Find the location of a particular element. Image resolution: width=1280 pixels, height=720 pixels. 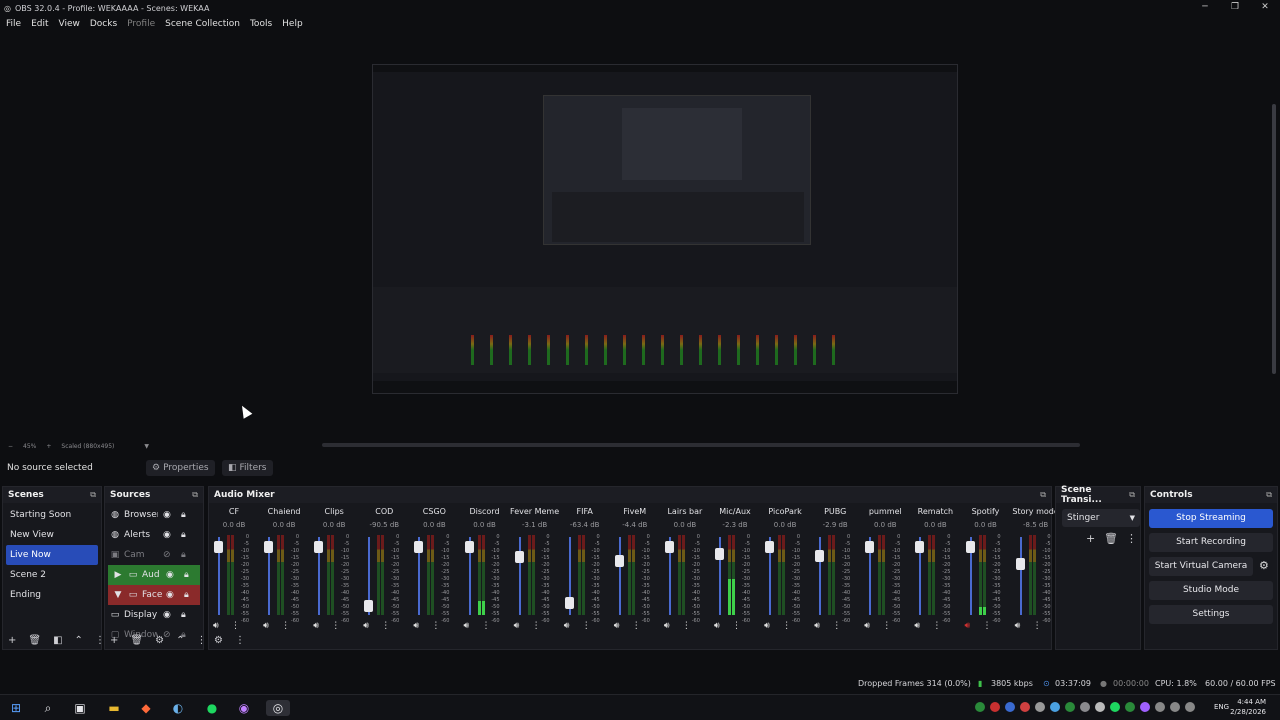

steam-icon: ◐ is located at coordinates (178, 708).